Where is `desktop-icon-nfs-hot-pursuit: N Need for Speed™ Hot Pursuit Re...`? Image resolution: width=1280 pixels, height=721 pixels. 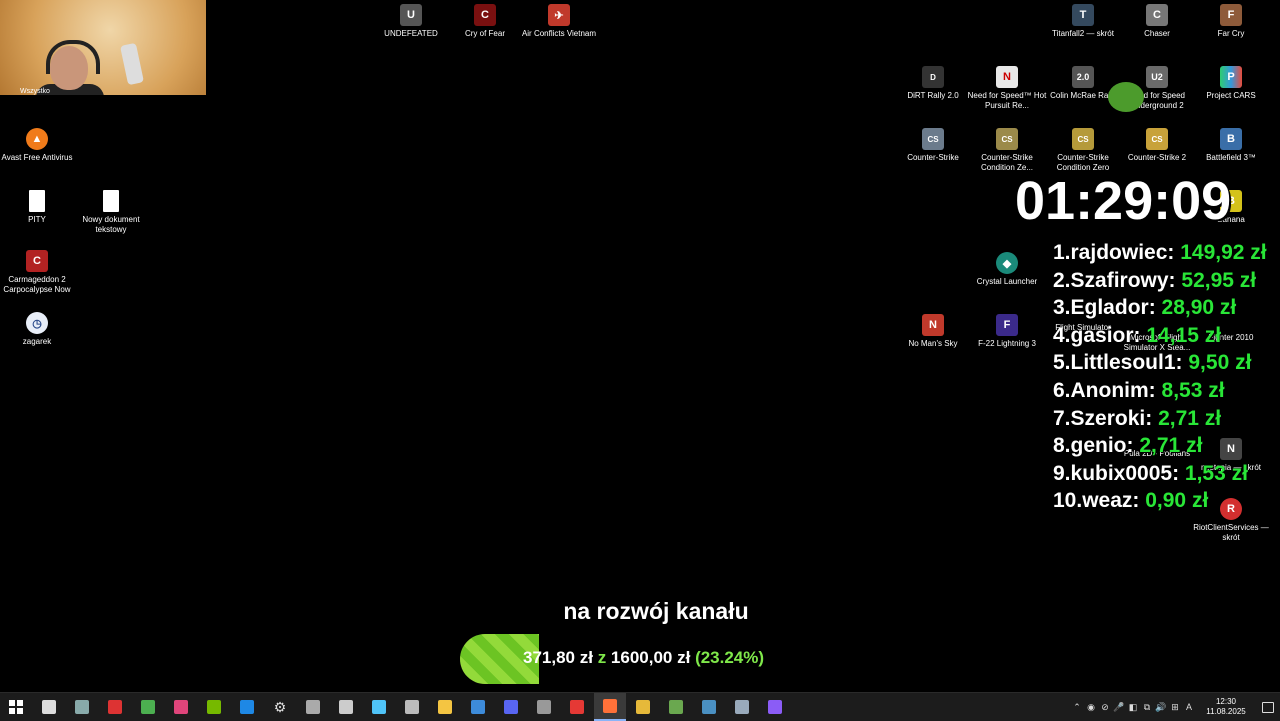 desktop-icon-nfs-hot-pursuit: N Need for Speed™ Hot Pursuit Re... is located at coordinates (1007, 86).